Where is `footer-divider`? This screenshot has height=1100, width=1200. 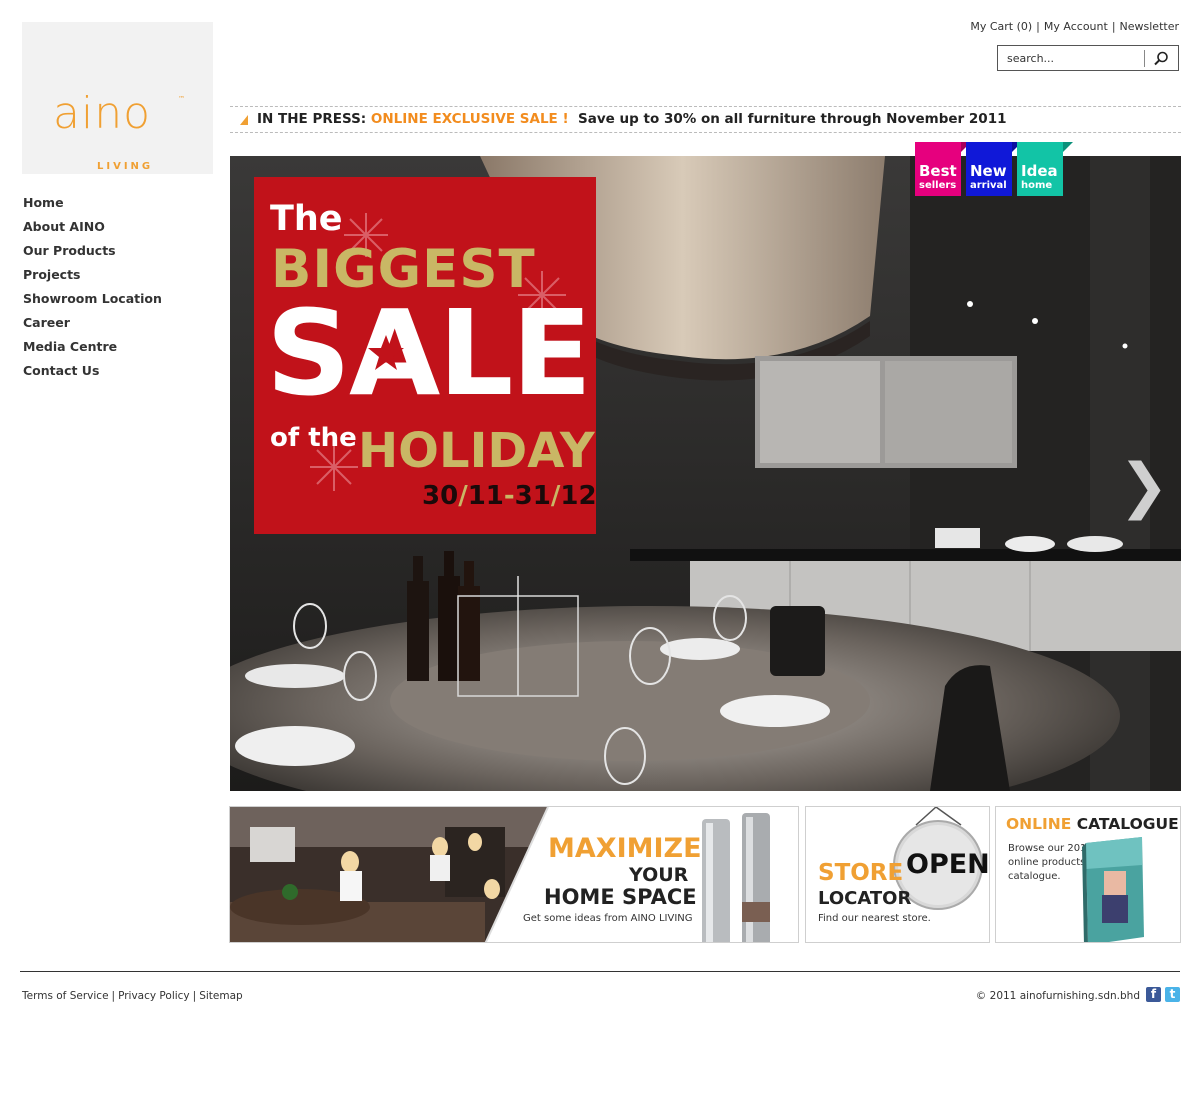
footer-divider is located at coordinates (600, 971).